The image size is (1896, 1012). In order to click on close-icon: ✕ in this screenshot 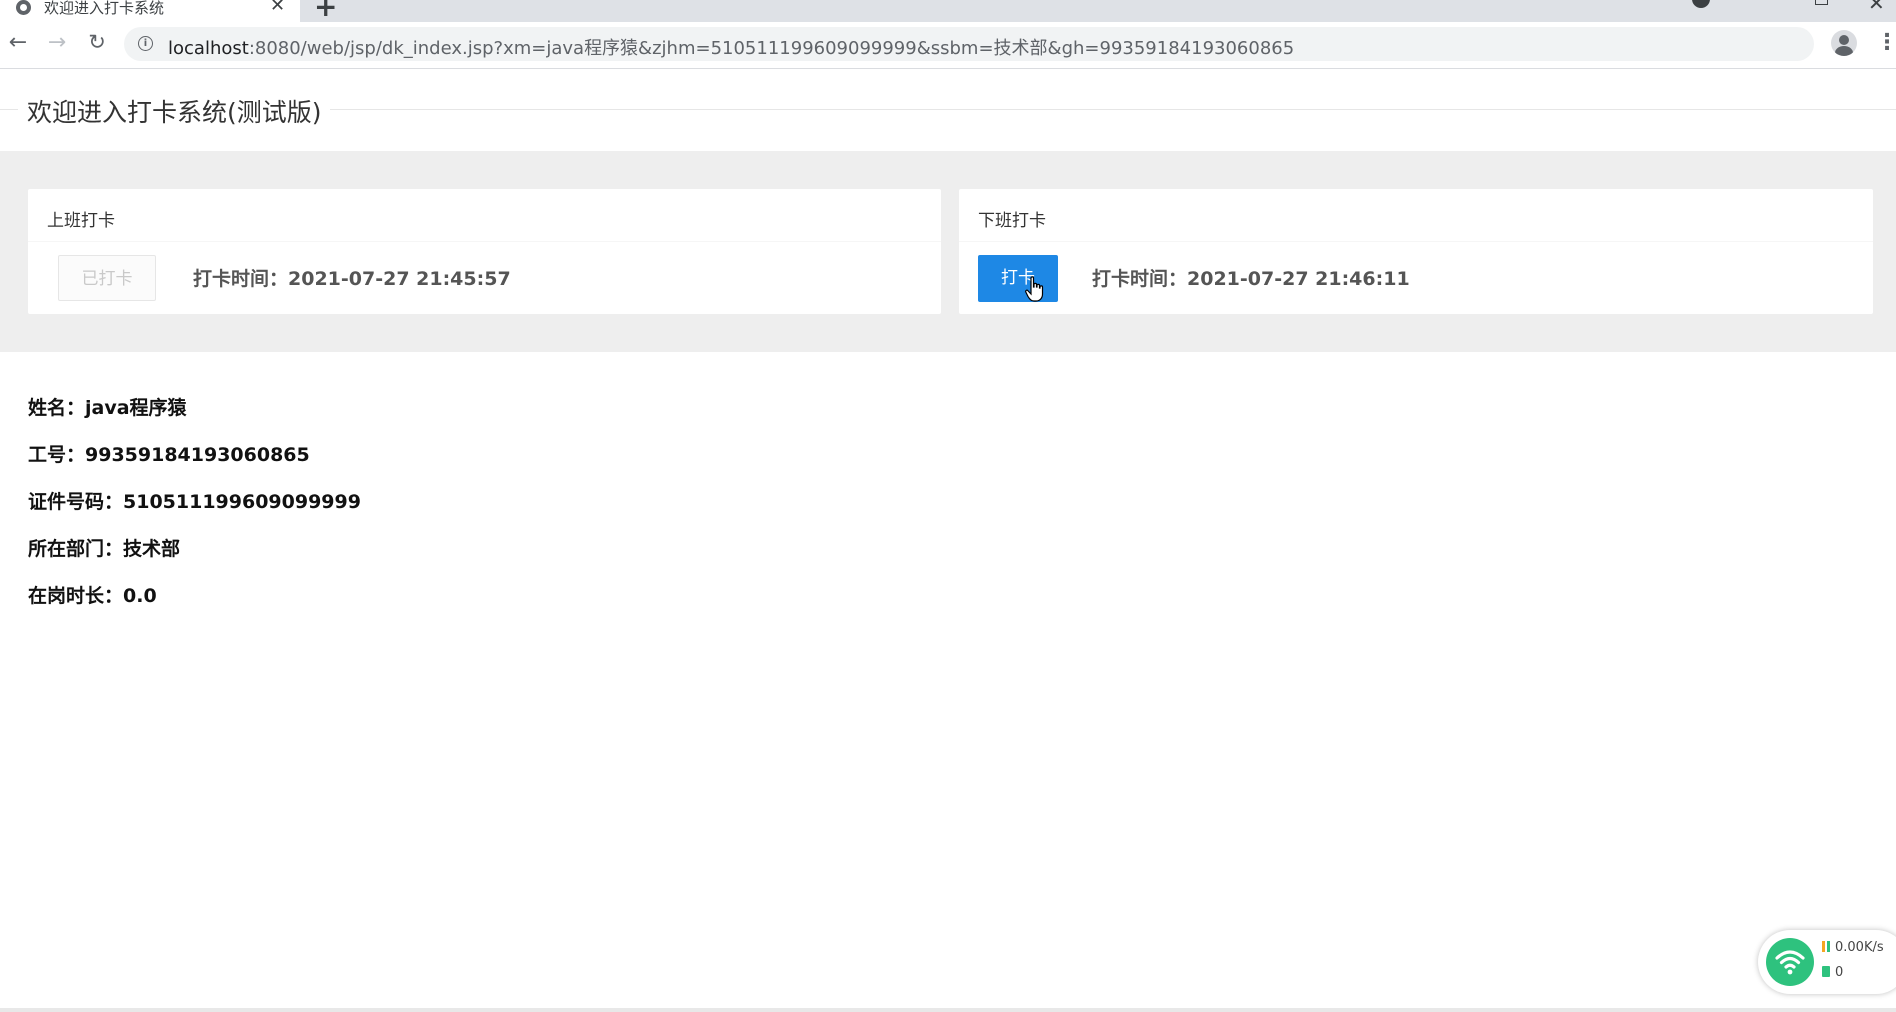, I will do `click(277, 8)`.